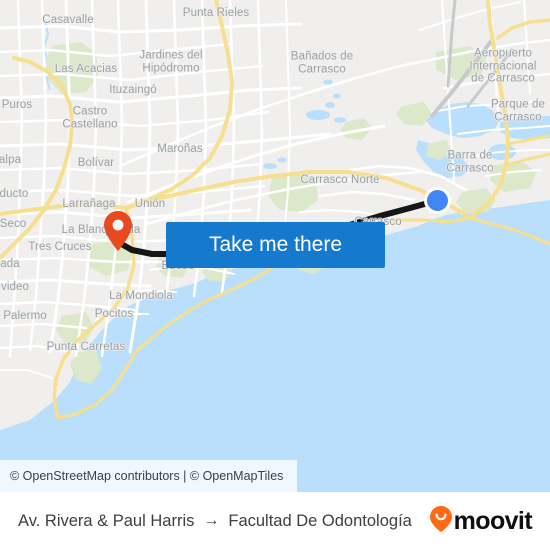 Image resolution: width=550 pixels, height=550 pixels. Describe the element at coordinates (118, 231) in the screenshot. I see `origin-pin-marker` at that location.